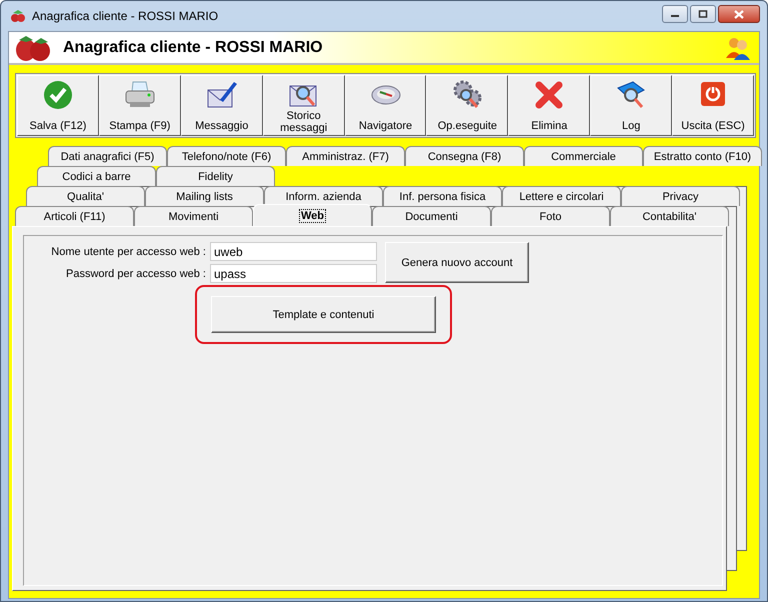 This screenshot has width=768, height=602. I want to click on close-icon, so click(739, 14).